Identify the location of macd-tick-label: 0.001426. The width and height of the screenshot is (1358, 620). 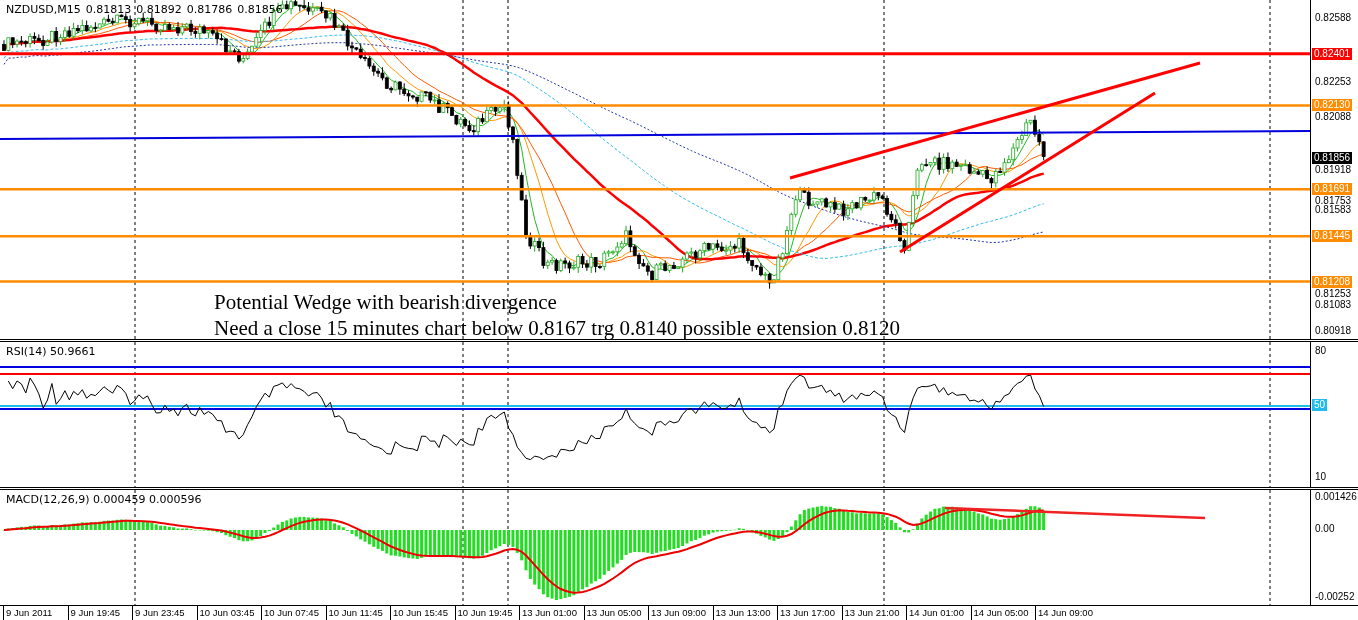
(1336, 497).